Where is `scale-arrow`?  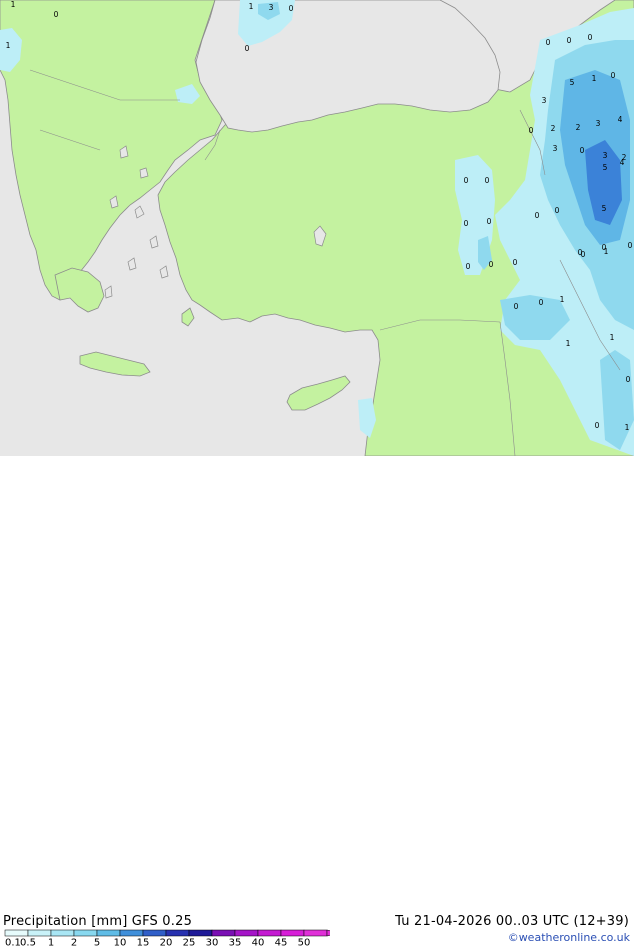
scale-arrow is located at coordinates (328, 933).